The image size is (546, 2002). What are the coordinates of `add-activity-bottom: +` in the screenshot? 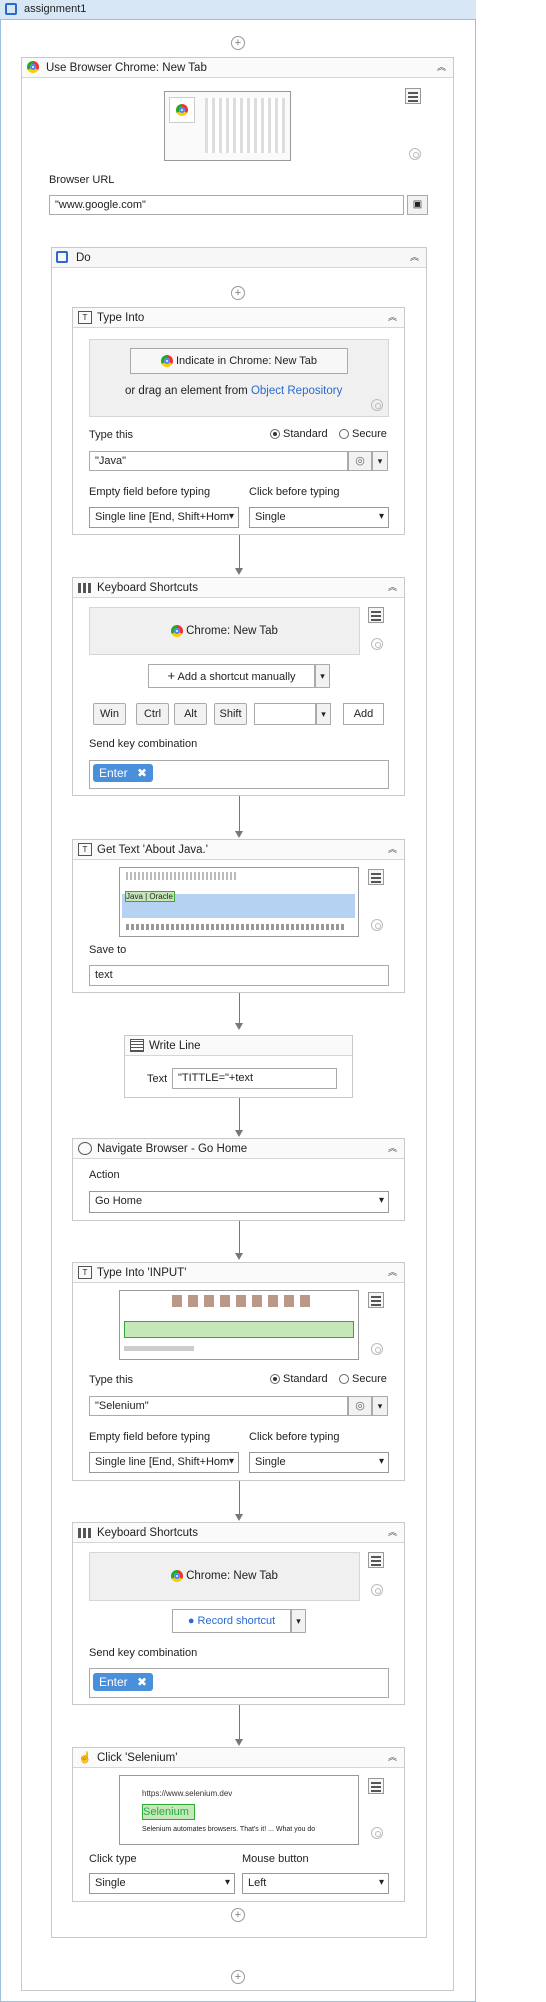 It's located at (238, 1977).